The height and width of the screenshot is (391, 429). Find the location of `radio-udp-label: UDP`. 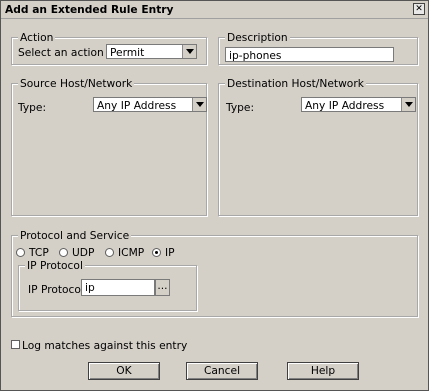

radio-udp-label: UDP is located at coordinates (83, 252).